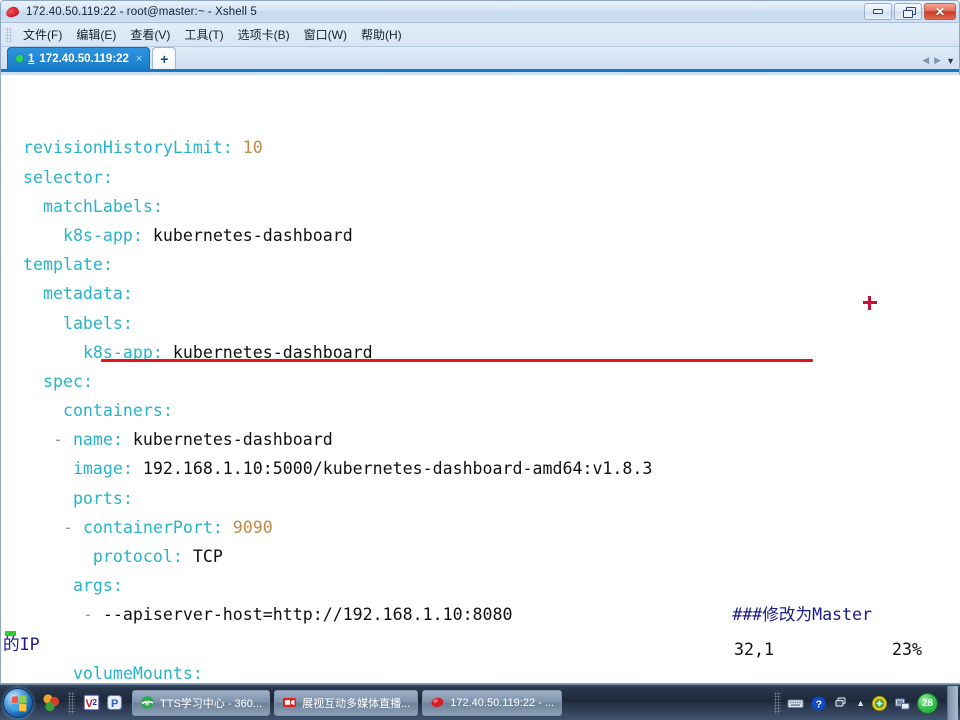 The width and height of the screenshot is (960, 720). Describe the element at coordinates (203, 34) in the screenshot. I see `menu-tools: 工具(T)` at that location.